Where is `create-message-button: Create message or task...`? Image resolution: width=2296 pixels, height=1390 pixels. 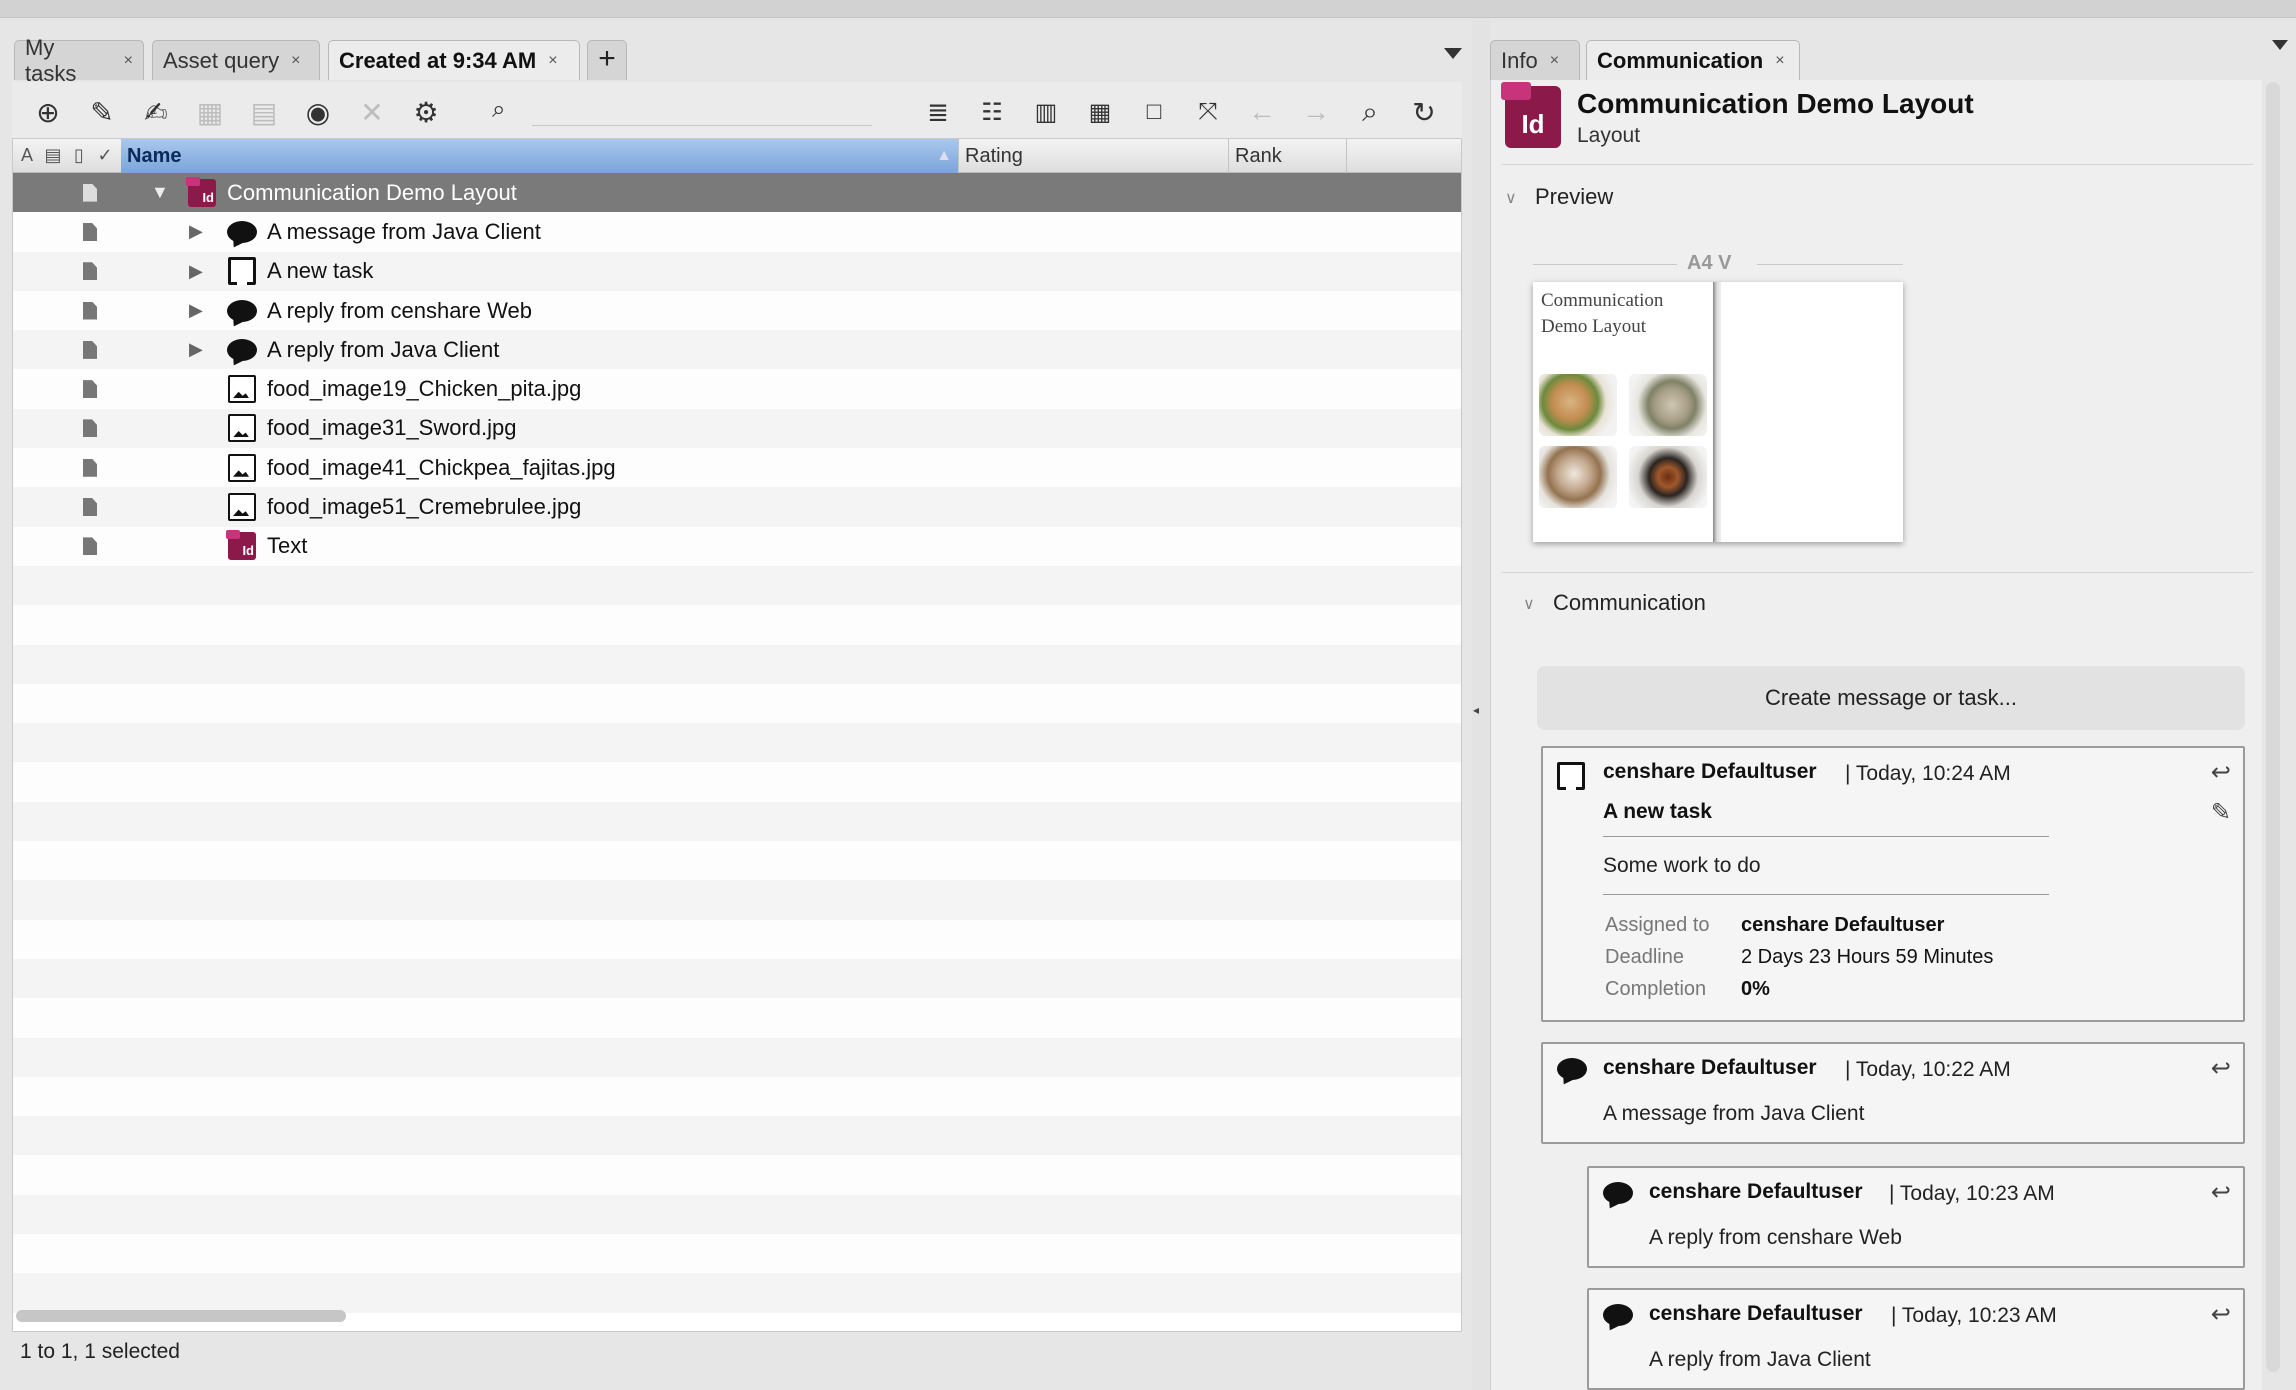 create-message-button: Create message or task... is located at coordinates (1891, 698).